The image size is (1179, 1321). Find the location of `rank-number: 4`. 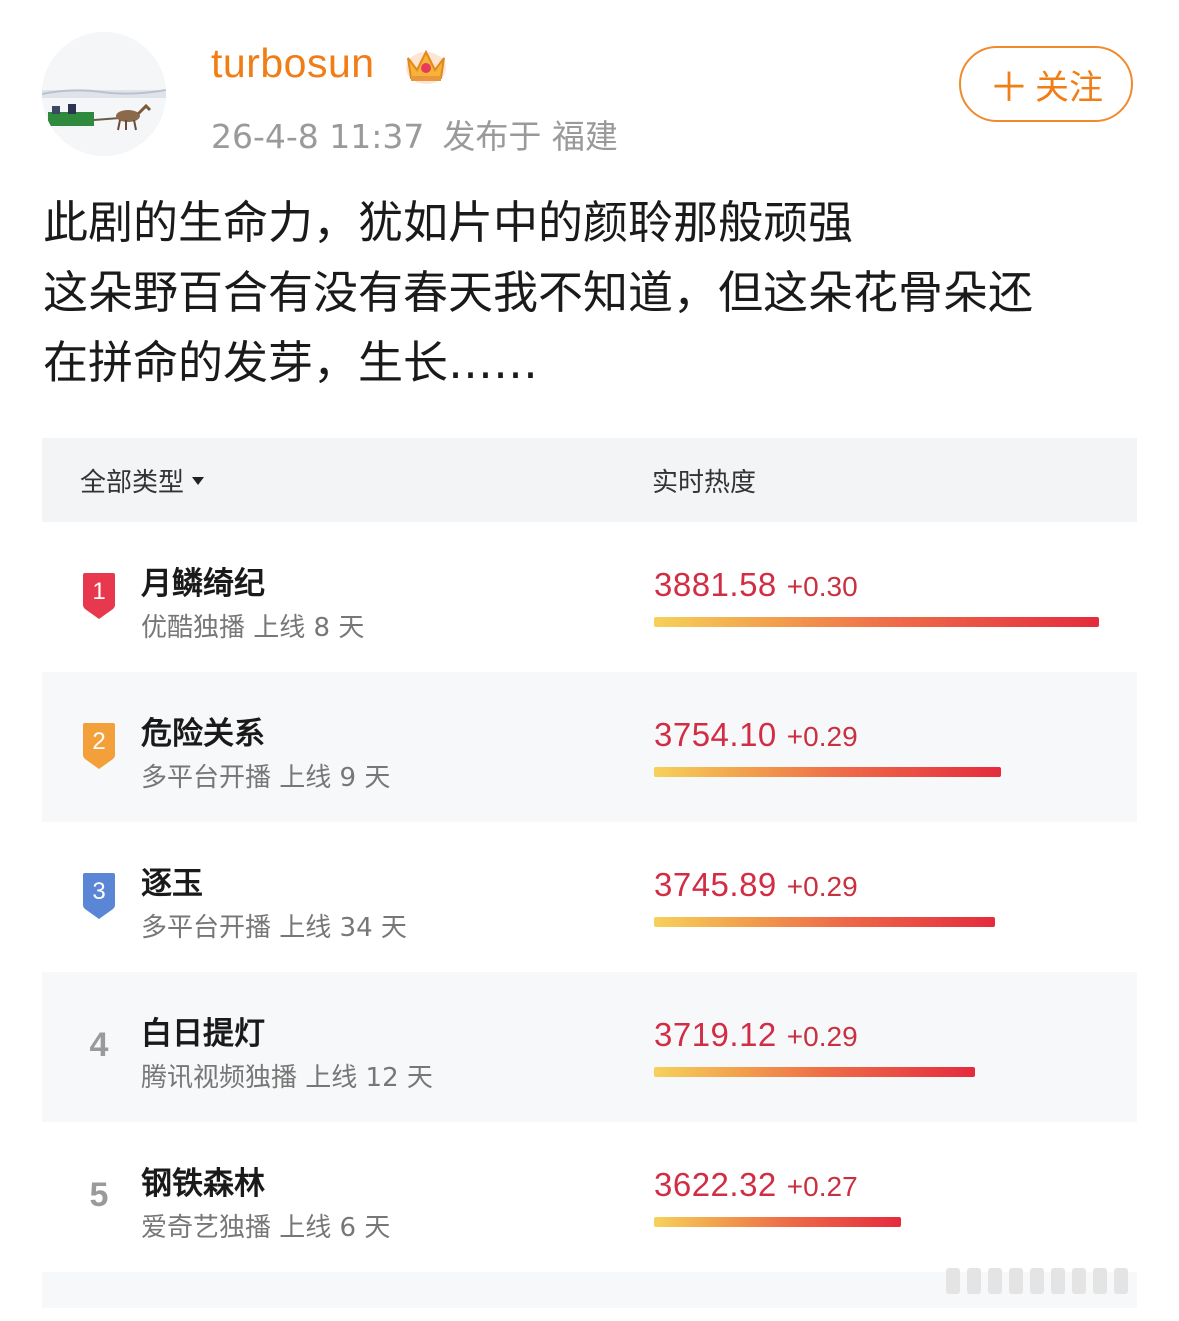

rank-number: 4 is located at coordinates (99, 1045).